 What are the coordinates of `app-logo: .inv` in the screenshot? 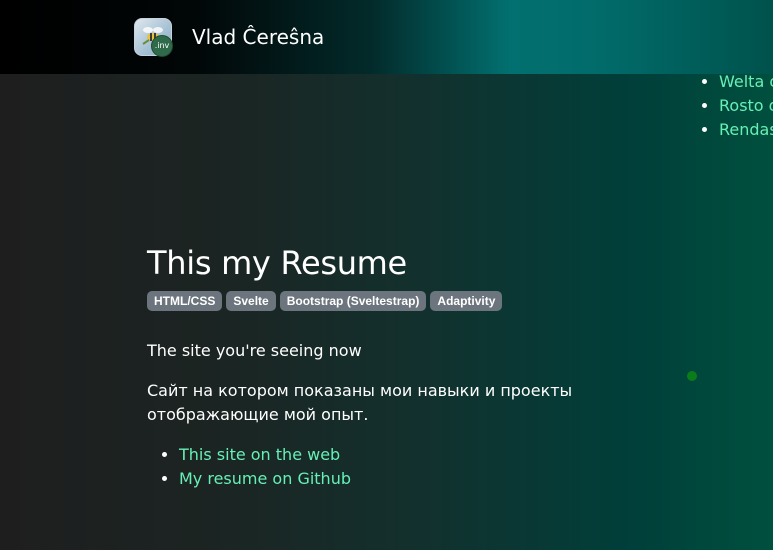 It's located at (153, 37).